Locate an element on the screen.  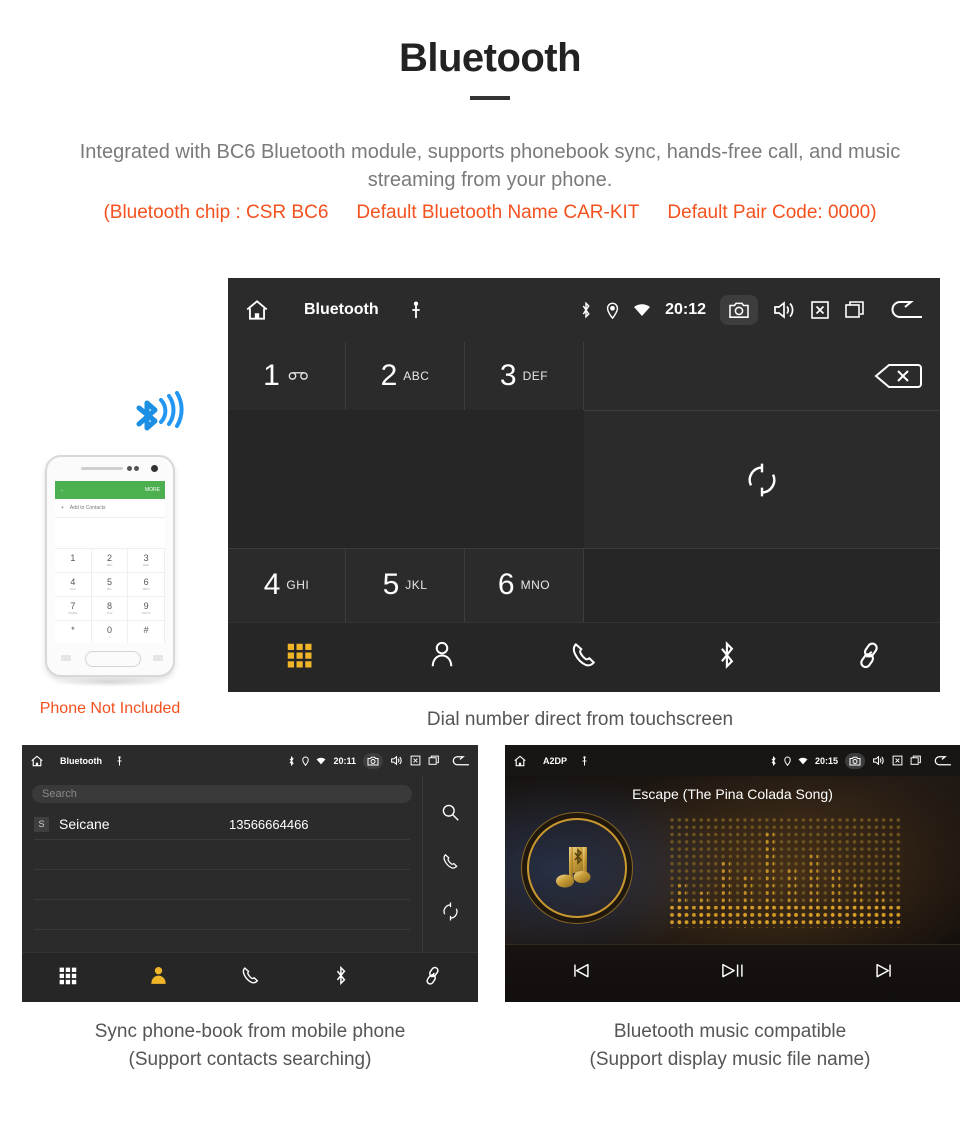
phone-home-key is located at coordinates (113, 659).